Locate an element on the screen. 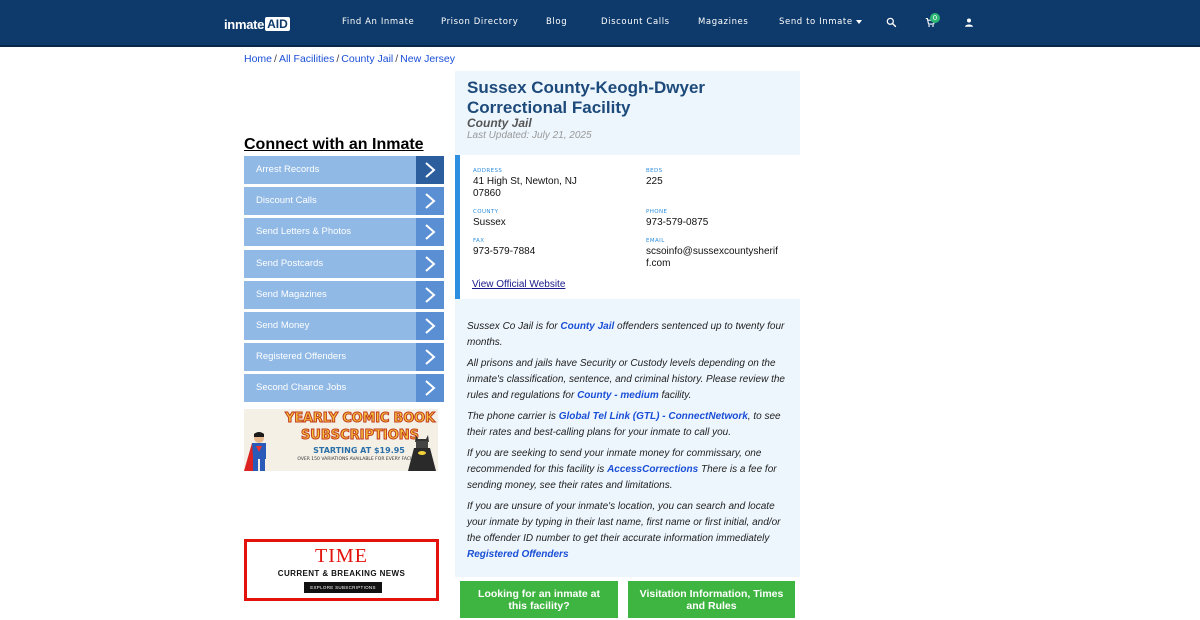 The image size is (1200, 620). time-logo: TIME is located at coordinates (341, 556).